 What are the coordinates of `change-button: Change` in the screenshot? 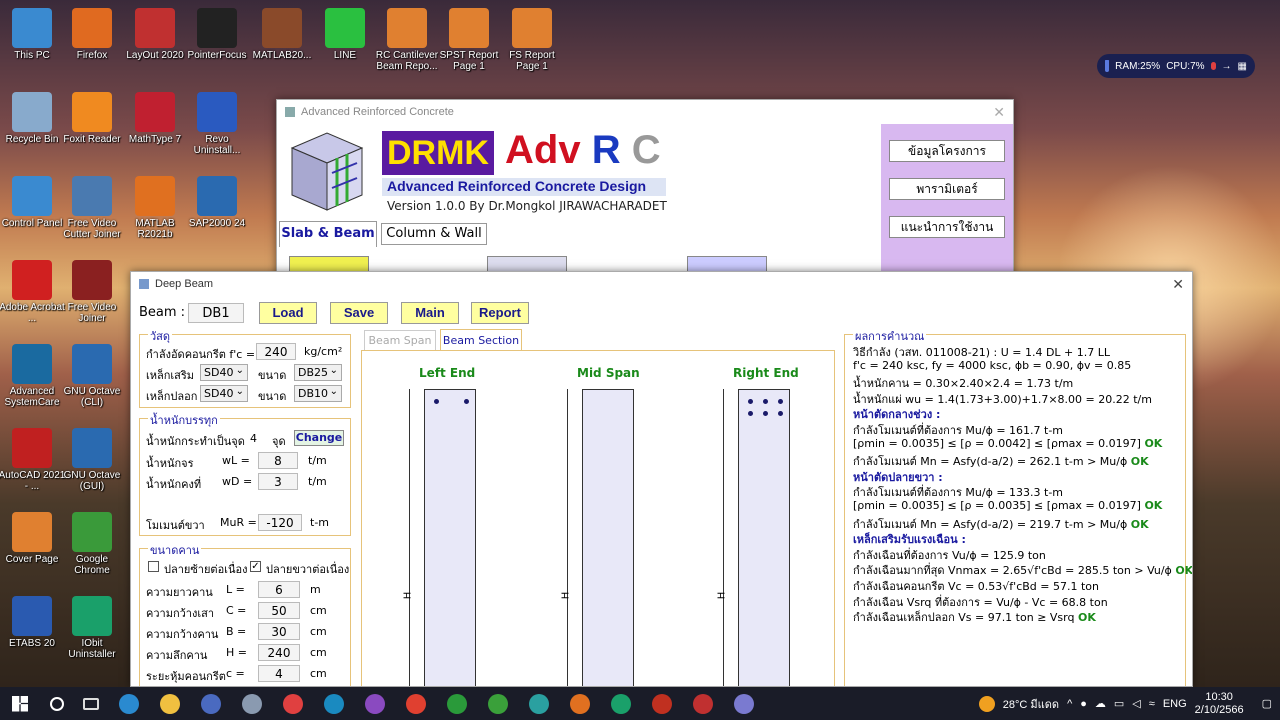 It's located at (319, 438).